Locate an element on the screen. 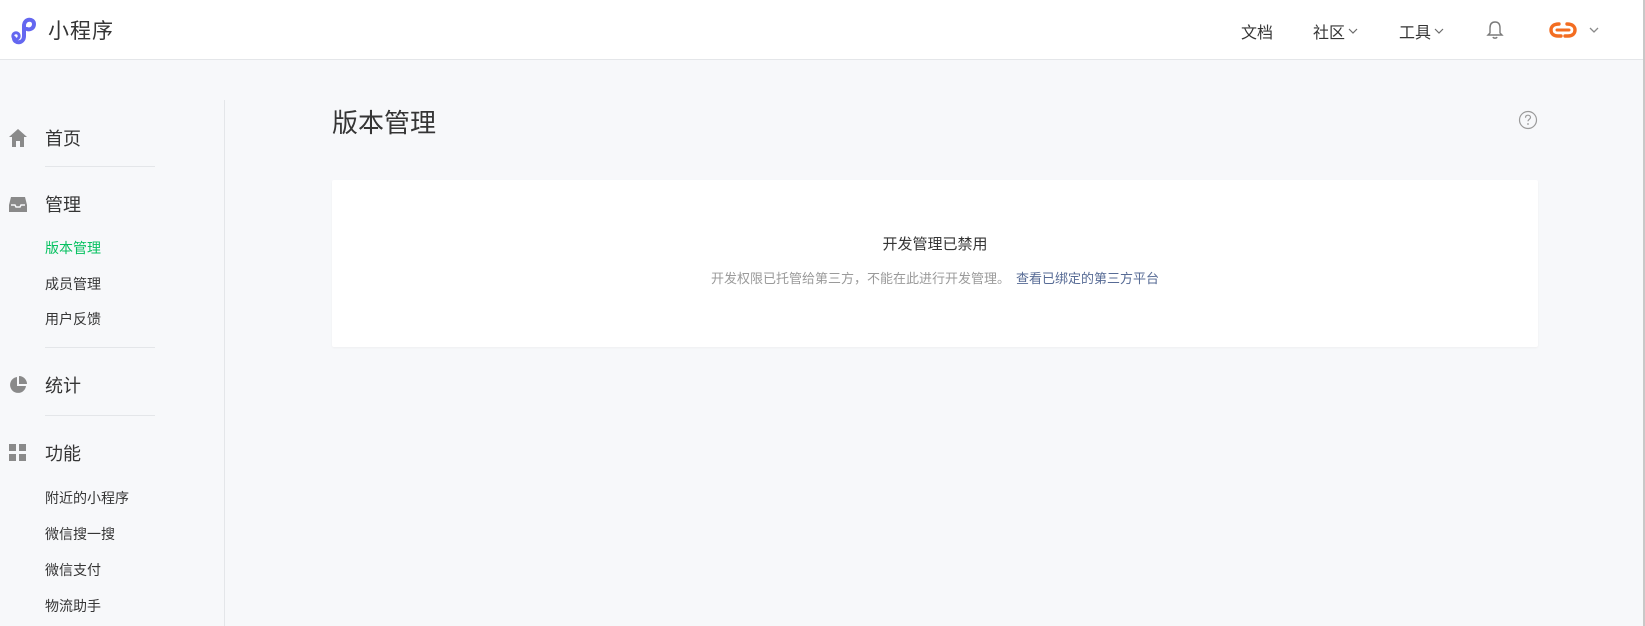 The height and width of the screenshot is (626, 1645). home-icon is located at coordinates (18, 138).